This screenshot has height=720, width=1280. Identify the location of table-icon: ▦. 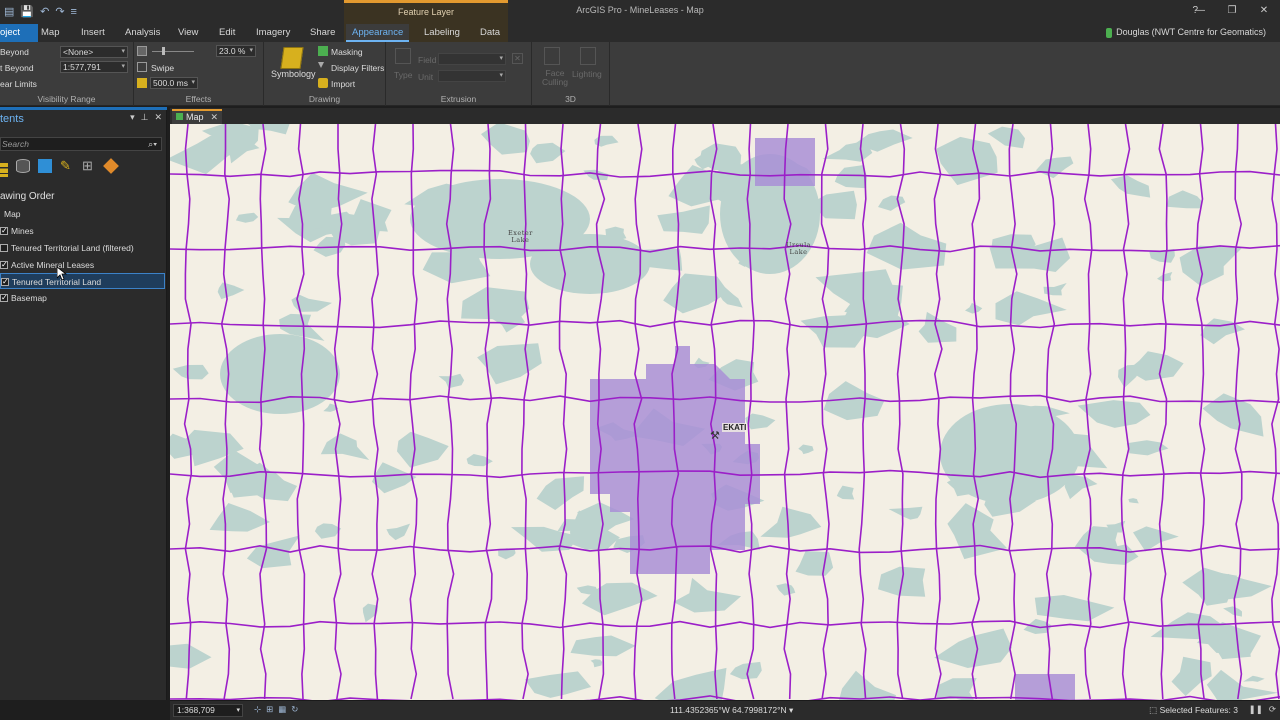
(282, 709).